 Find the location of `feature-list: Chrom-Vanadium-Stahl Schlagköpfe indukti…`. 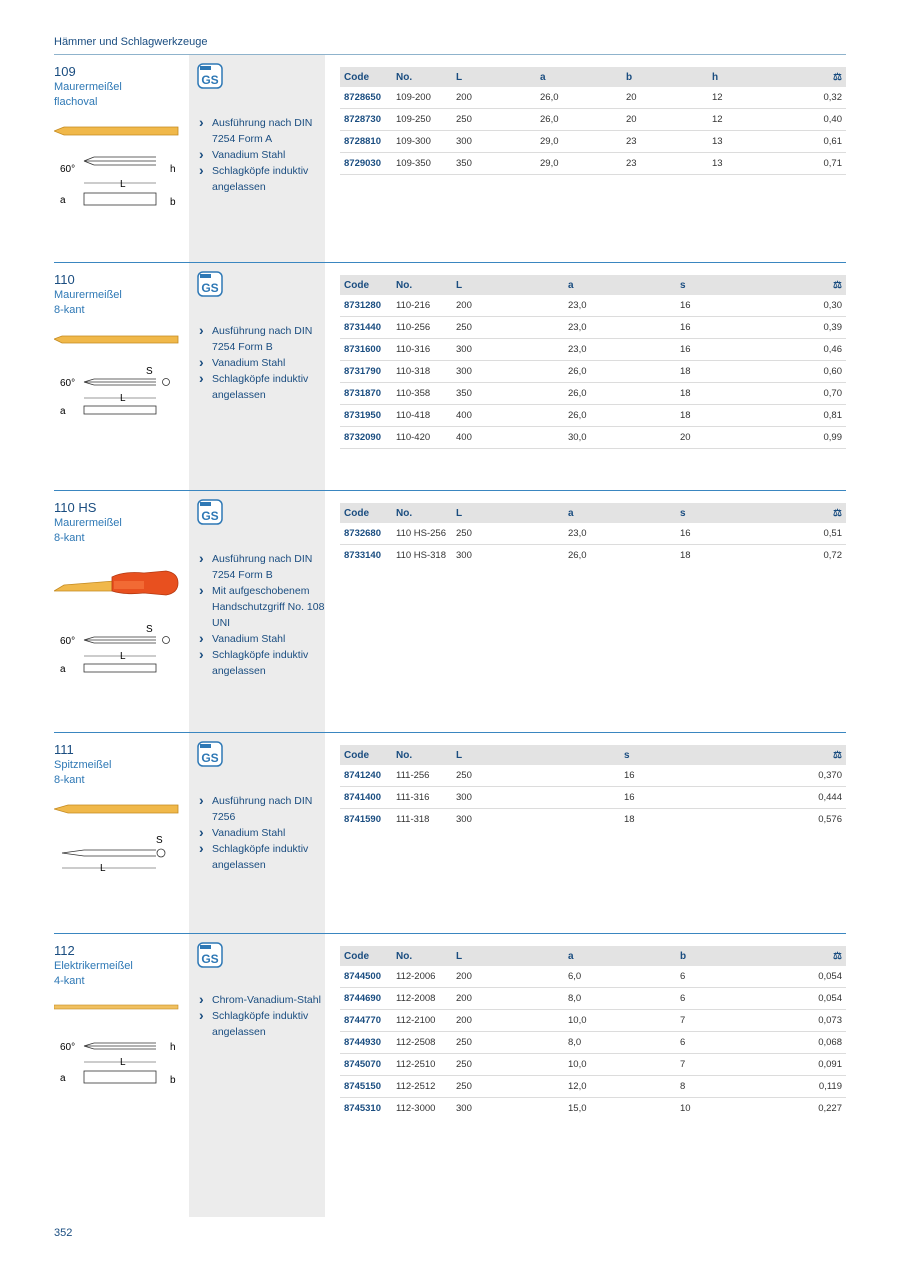

feature-list: Chrom-Vanadium-Stahl Schlagköpfe indukti… is located at coordinates (265, 1015).